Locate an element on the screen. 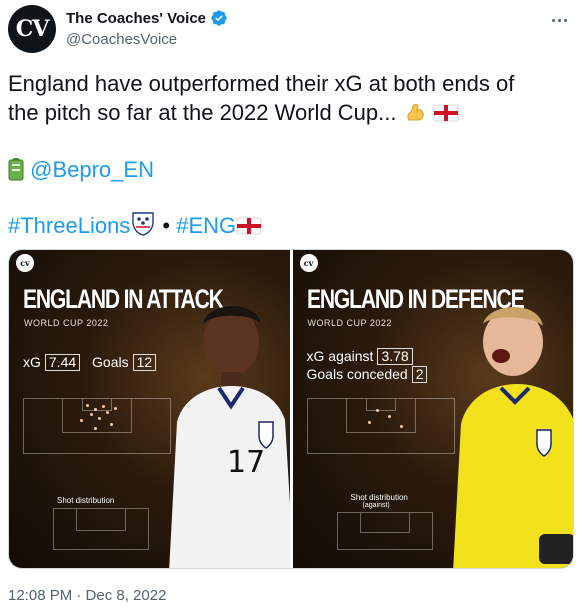 The height and width of the screenshot is (607, 583). defence-shot-sublabel: (against) is located at coordinates (376, 505).